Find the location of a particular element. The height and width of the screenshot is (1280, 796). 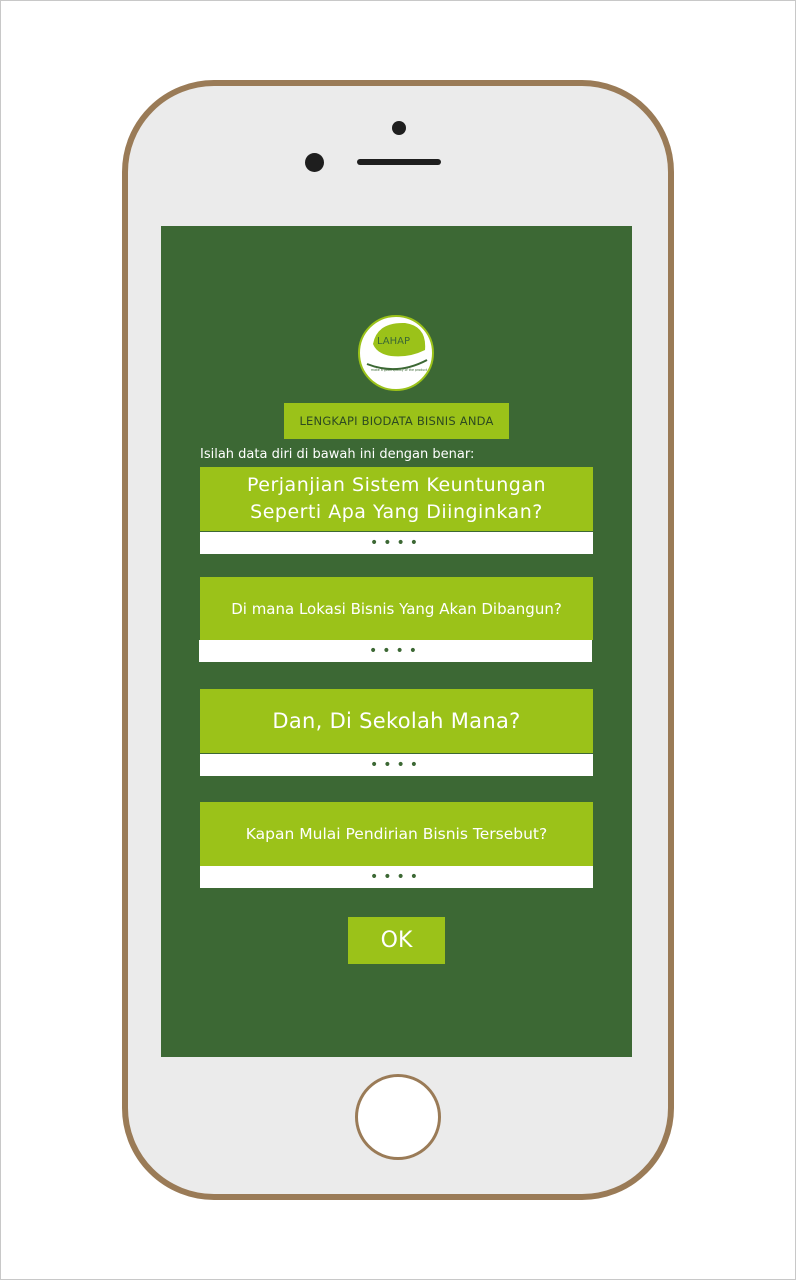

page-title: LENGKAPI BIODATA BISNIS ANDA is located at coordinates (396, 421).